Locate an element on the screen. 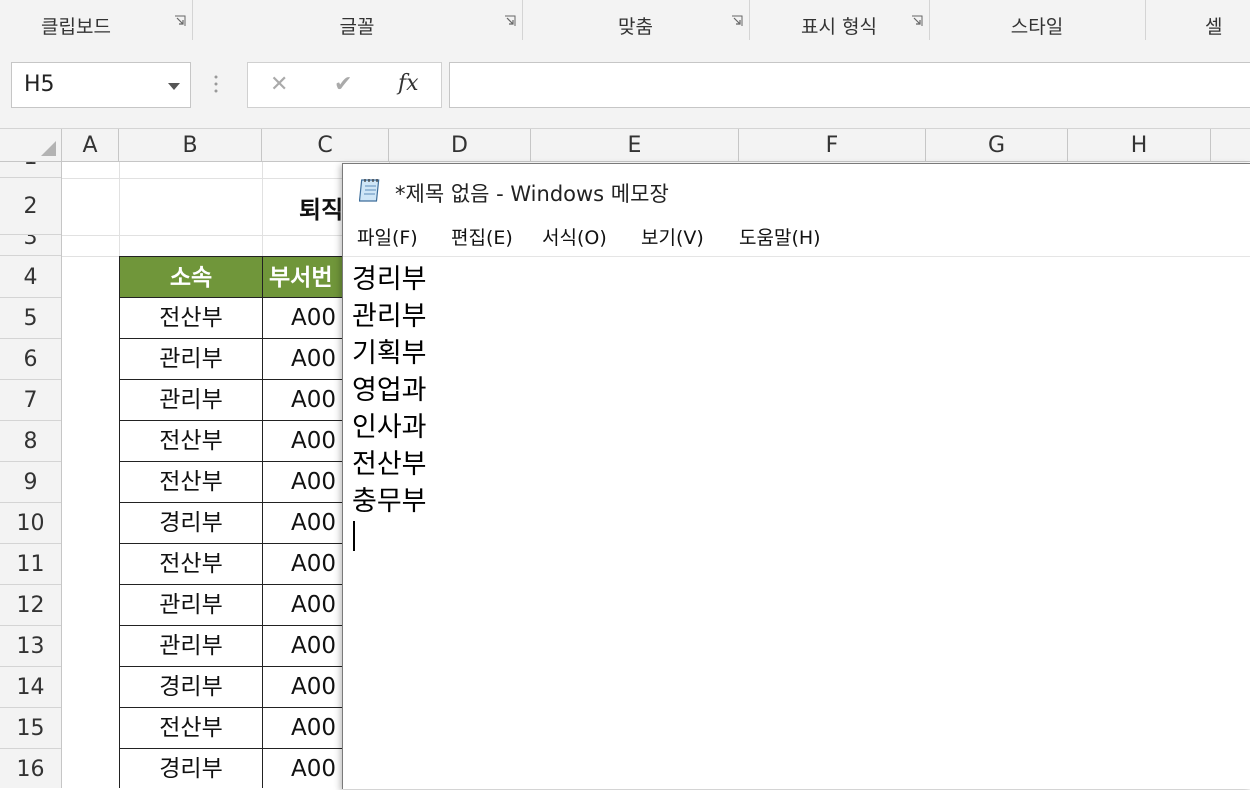  name-box-value: H5 is located at coordinates (39, 84).